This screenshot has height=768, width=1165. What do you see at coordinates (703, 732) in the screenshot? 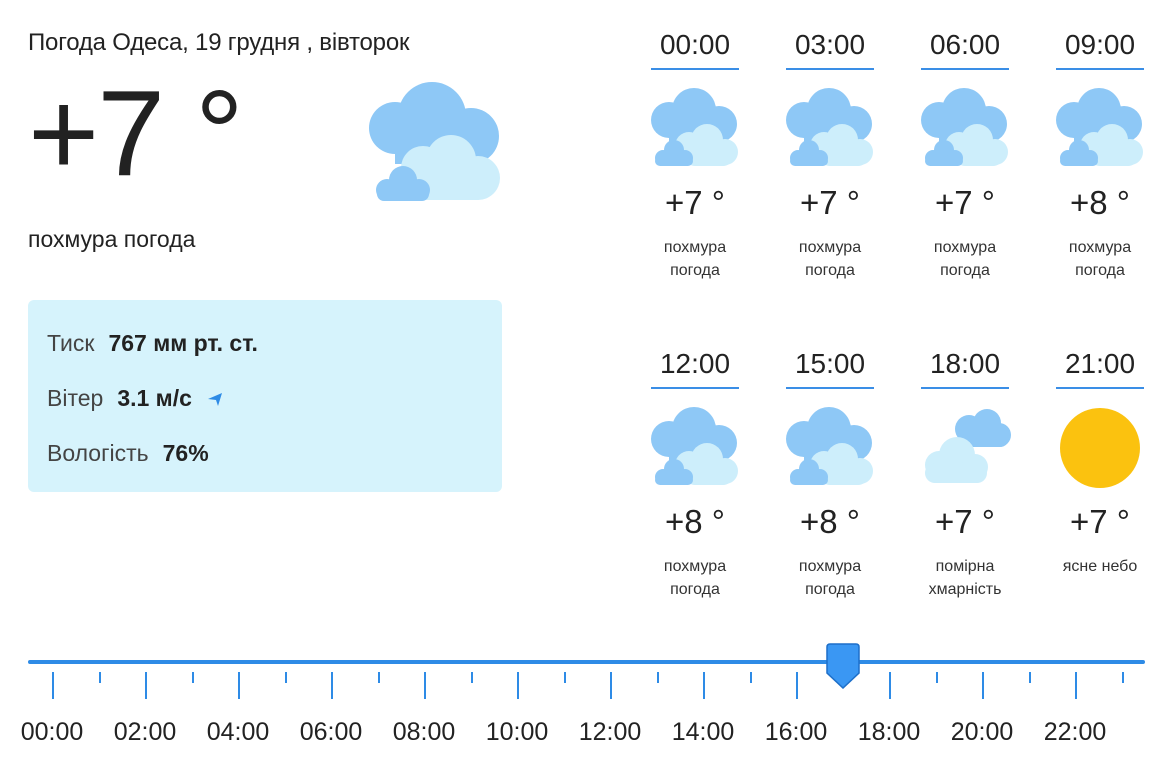
I see `timeline-label: 14:00` at bounding box center [703, 732].